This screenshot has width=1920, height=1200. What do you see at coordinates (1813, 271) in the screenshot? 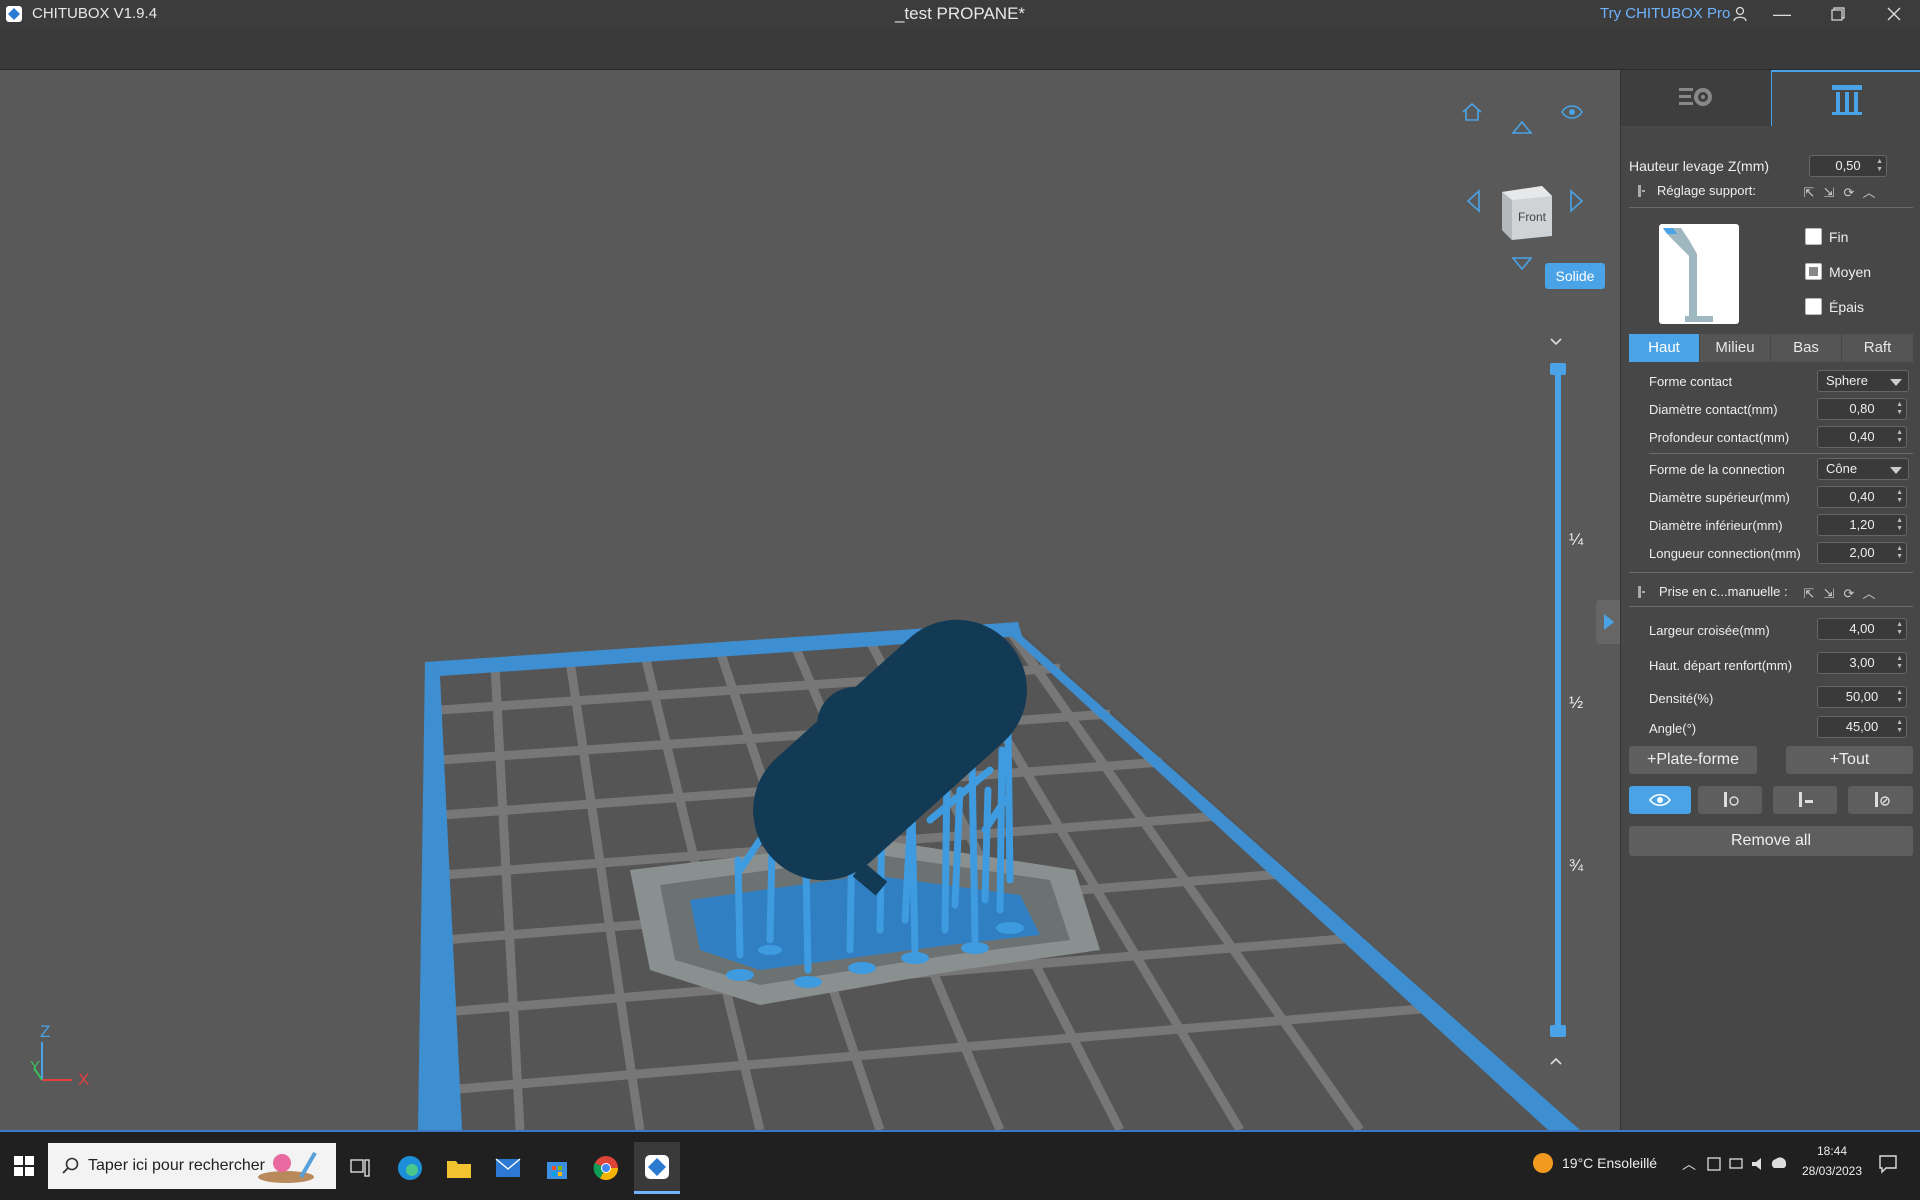
I see `density-moyen-checkbox` at bounding box center [1813, 271].